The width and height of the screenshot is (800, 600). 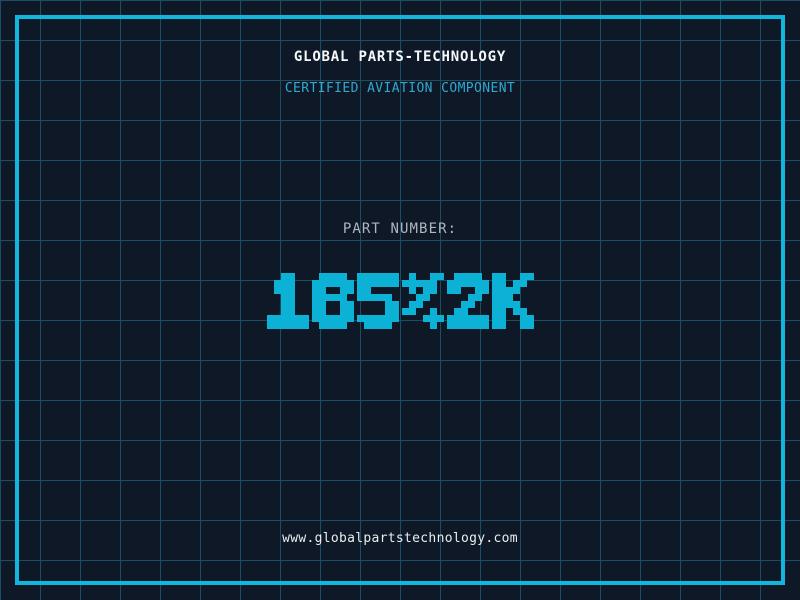 What do you see at coordinates (400, 57) in the screenshot?
I see `company-title: GLOBAL PARTS-TECHNOLOGY` at bounding box center [400, 57].